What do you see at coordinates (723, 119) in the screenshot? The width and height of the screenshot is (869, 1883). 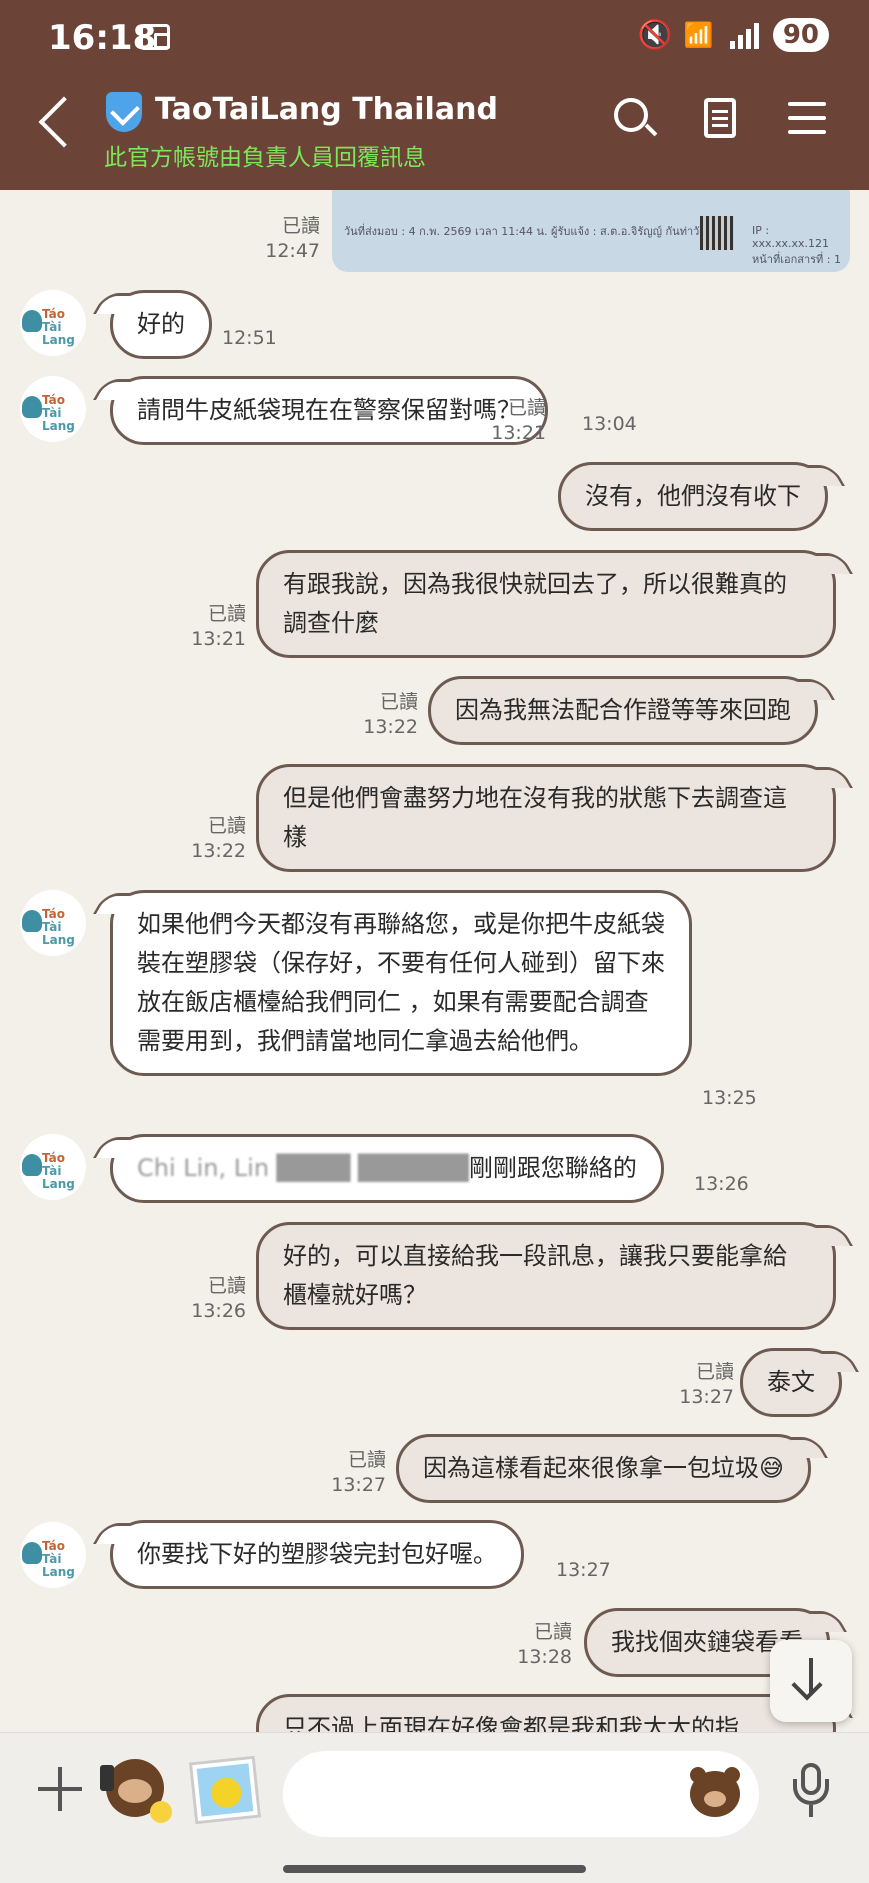 I see `notes-icon` at bounding box center [723, 119].